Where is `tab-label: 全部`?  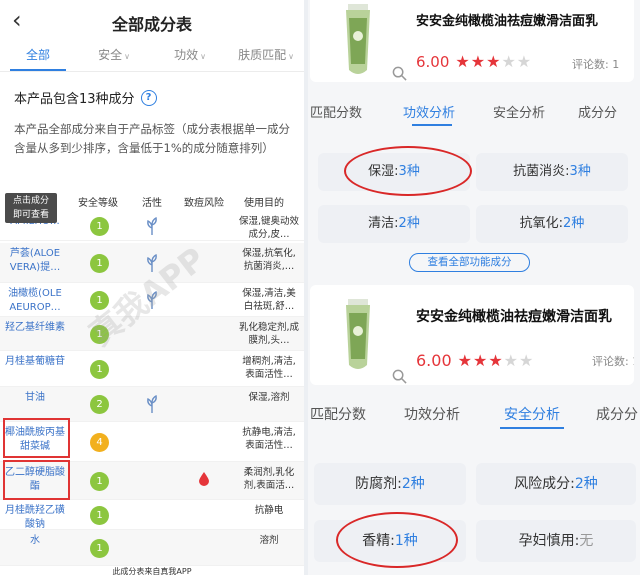 tab-label: 全部 is located at coordinates (37, 55).